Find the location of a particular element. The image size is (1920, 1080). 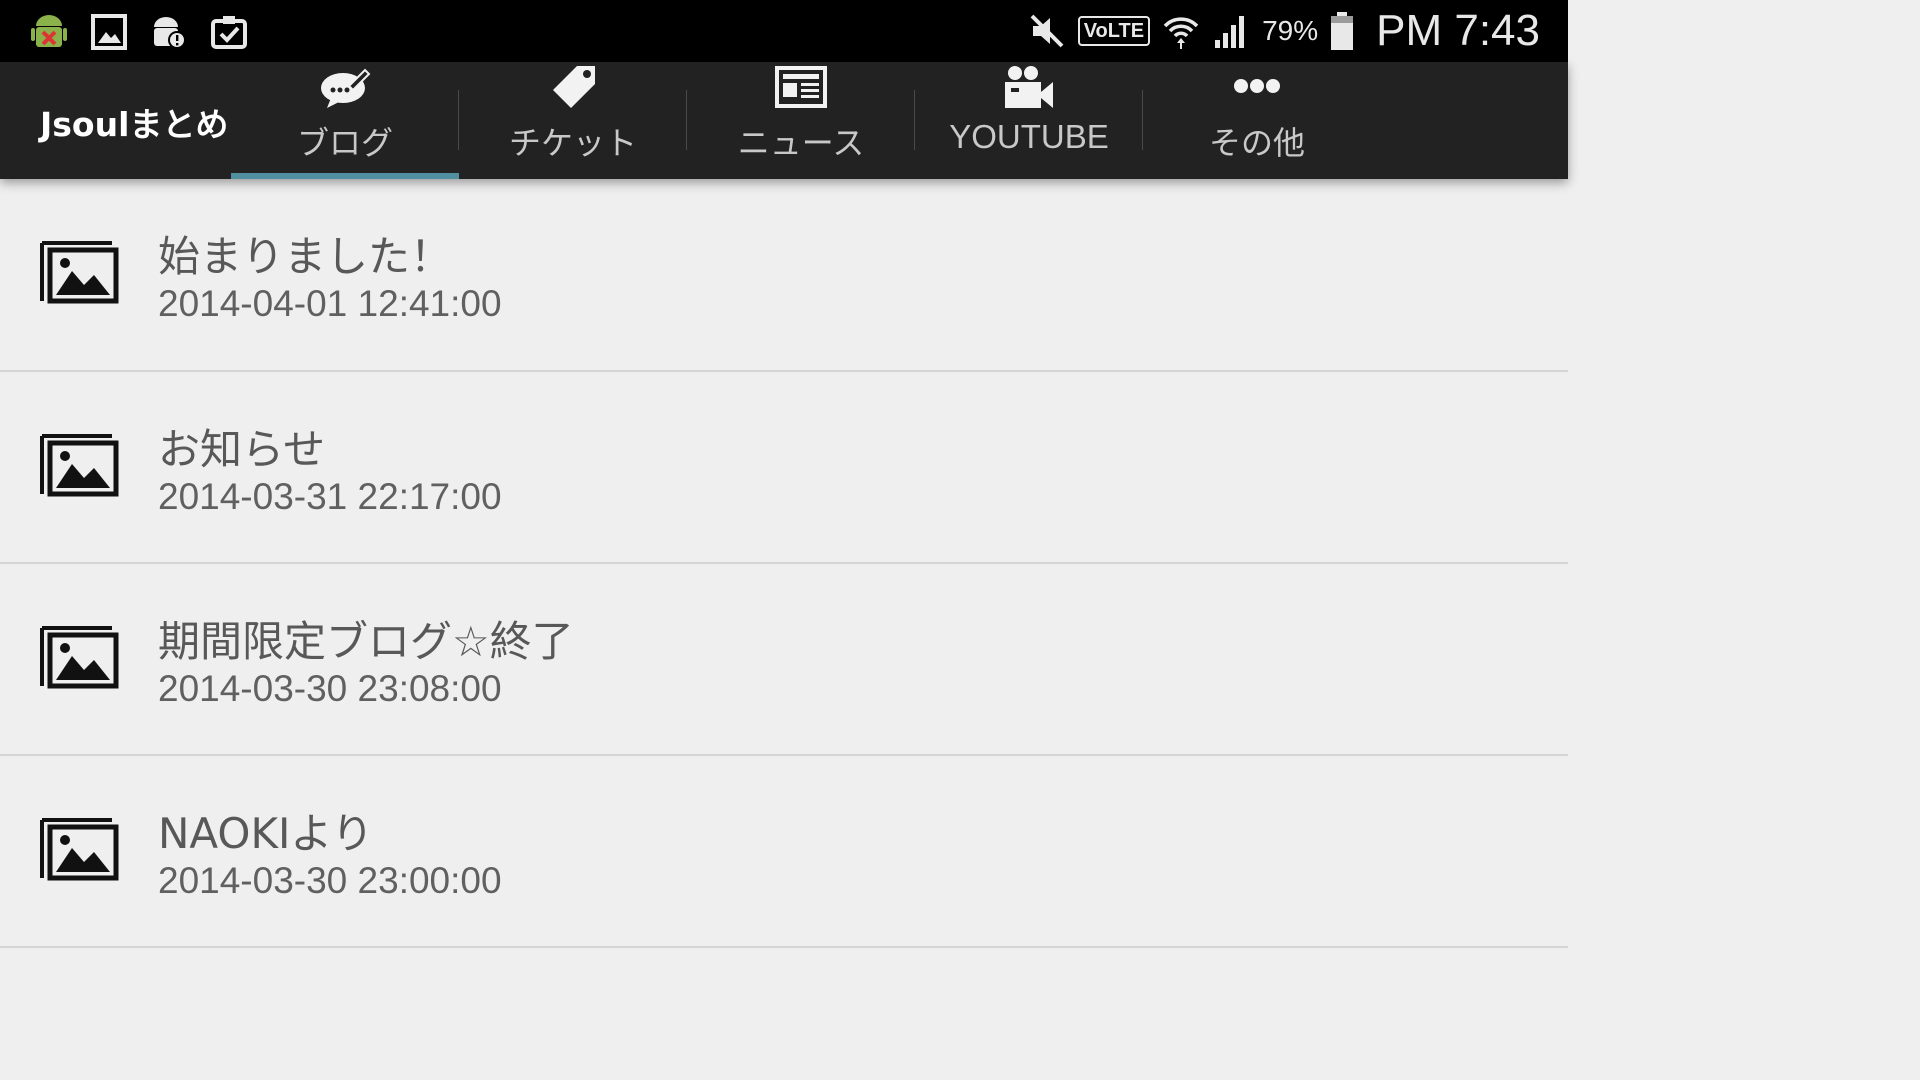

tab-other: その他 is located at coordinates (1257, 120).